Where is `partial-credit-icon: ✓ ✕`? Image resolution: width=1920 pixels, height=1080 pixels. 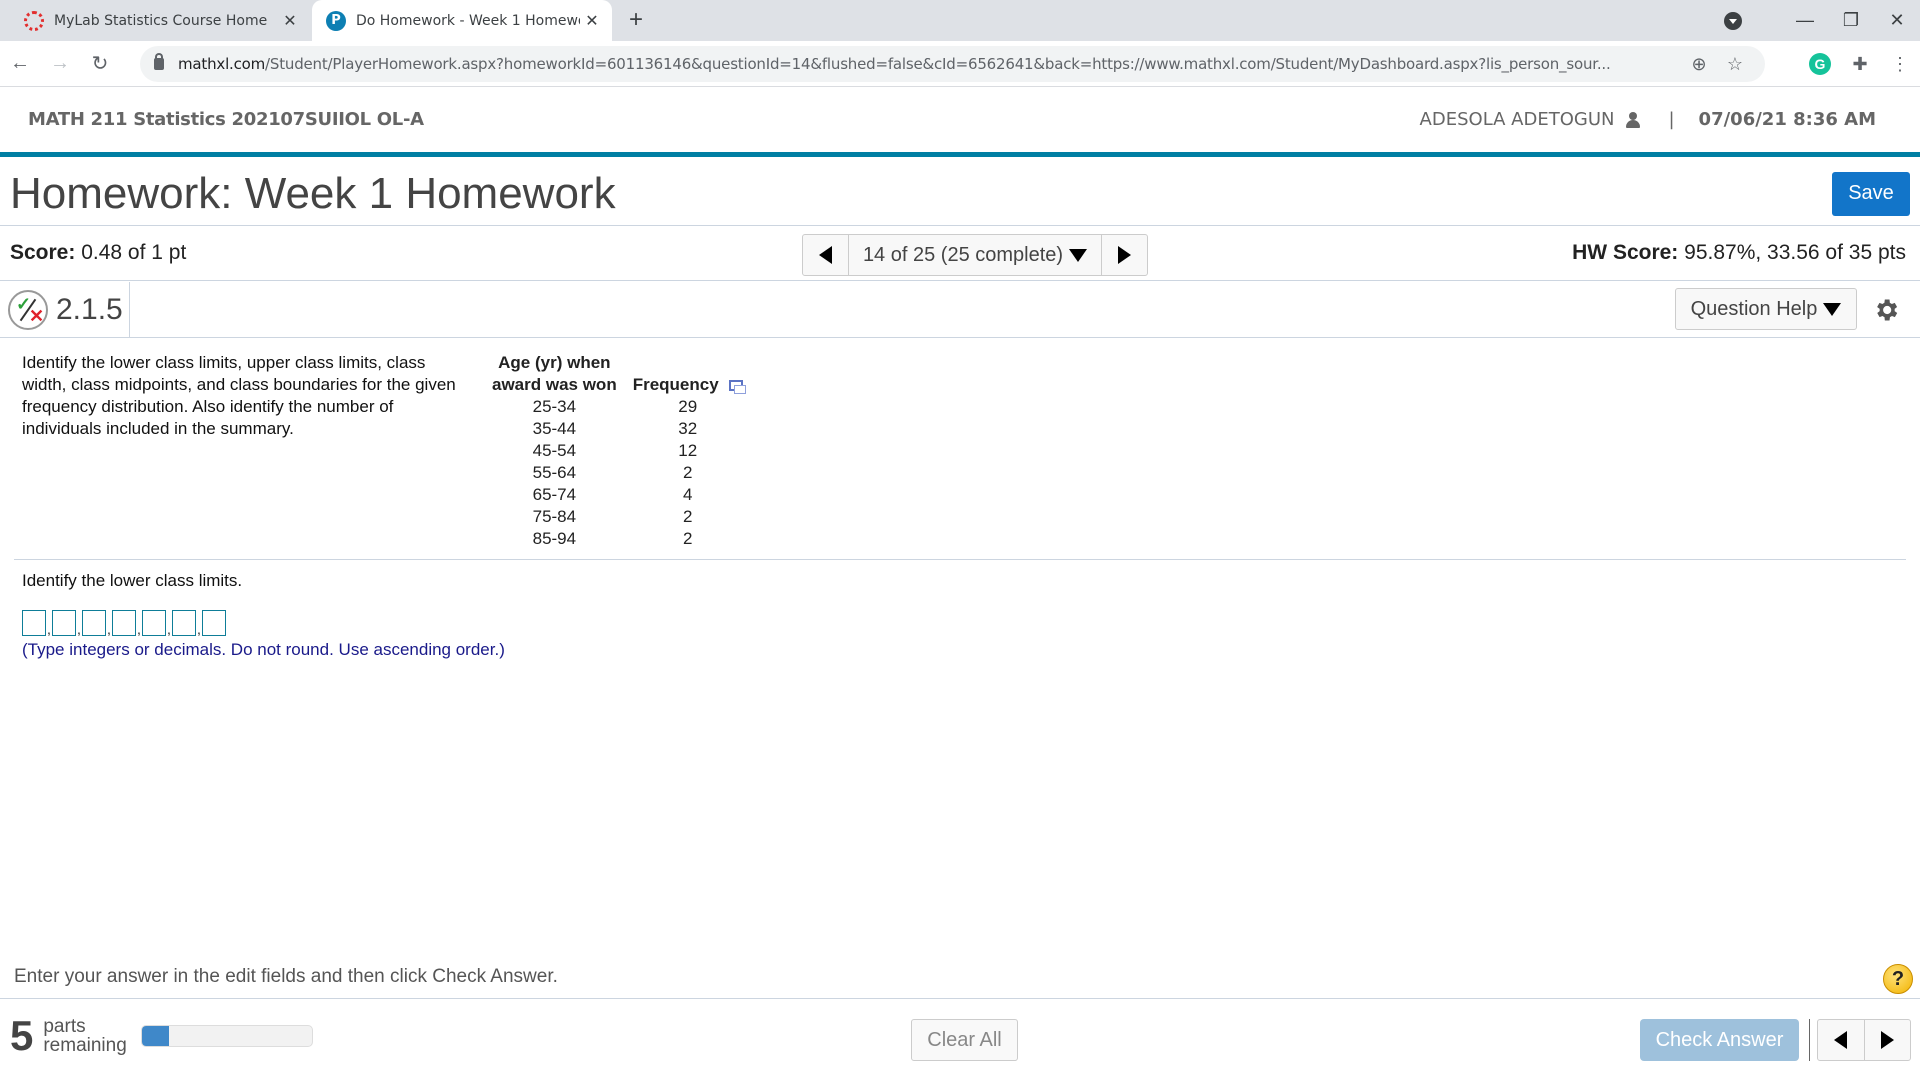
partial-credit-icon: ✓ ✕ is located at coordinates (28, 309).